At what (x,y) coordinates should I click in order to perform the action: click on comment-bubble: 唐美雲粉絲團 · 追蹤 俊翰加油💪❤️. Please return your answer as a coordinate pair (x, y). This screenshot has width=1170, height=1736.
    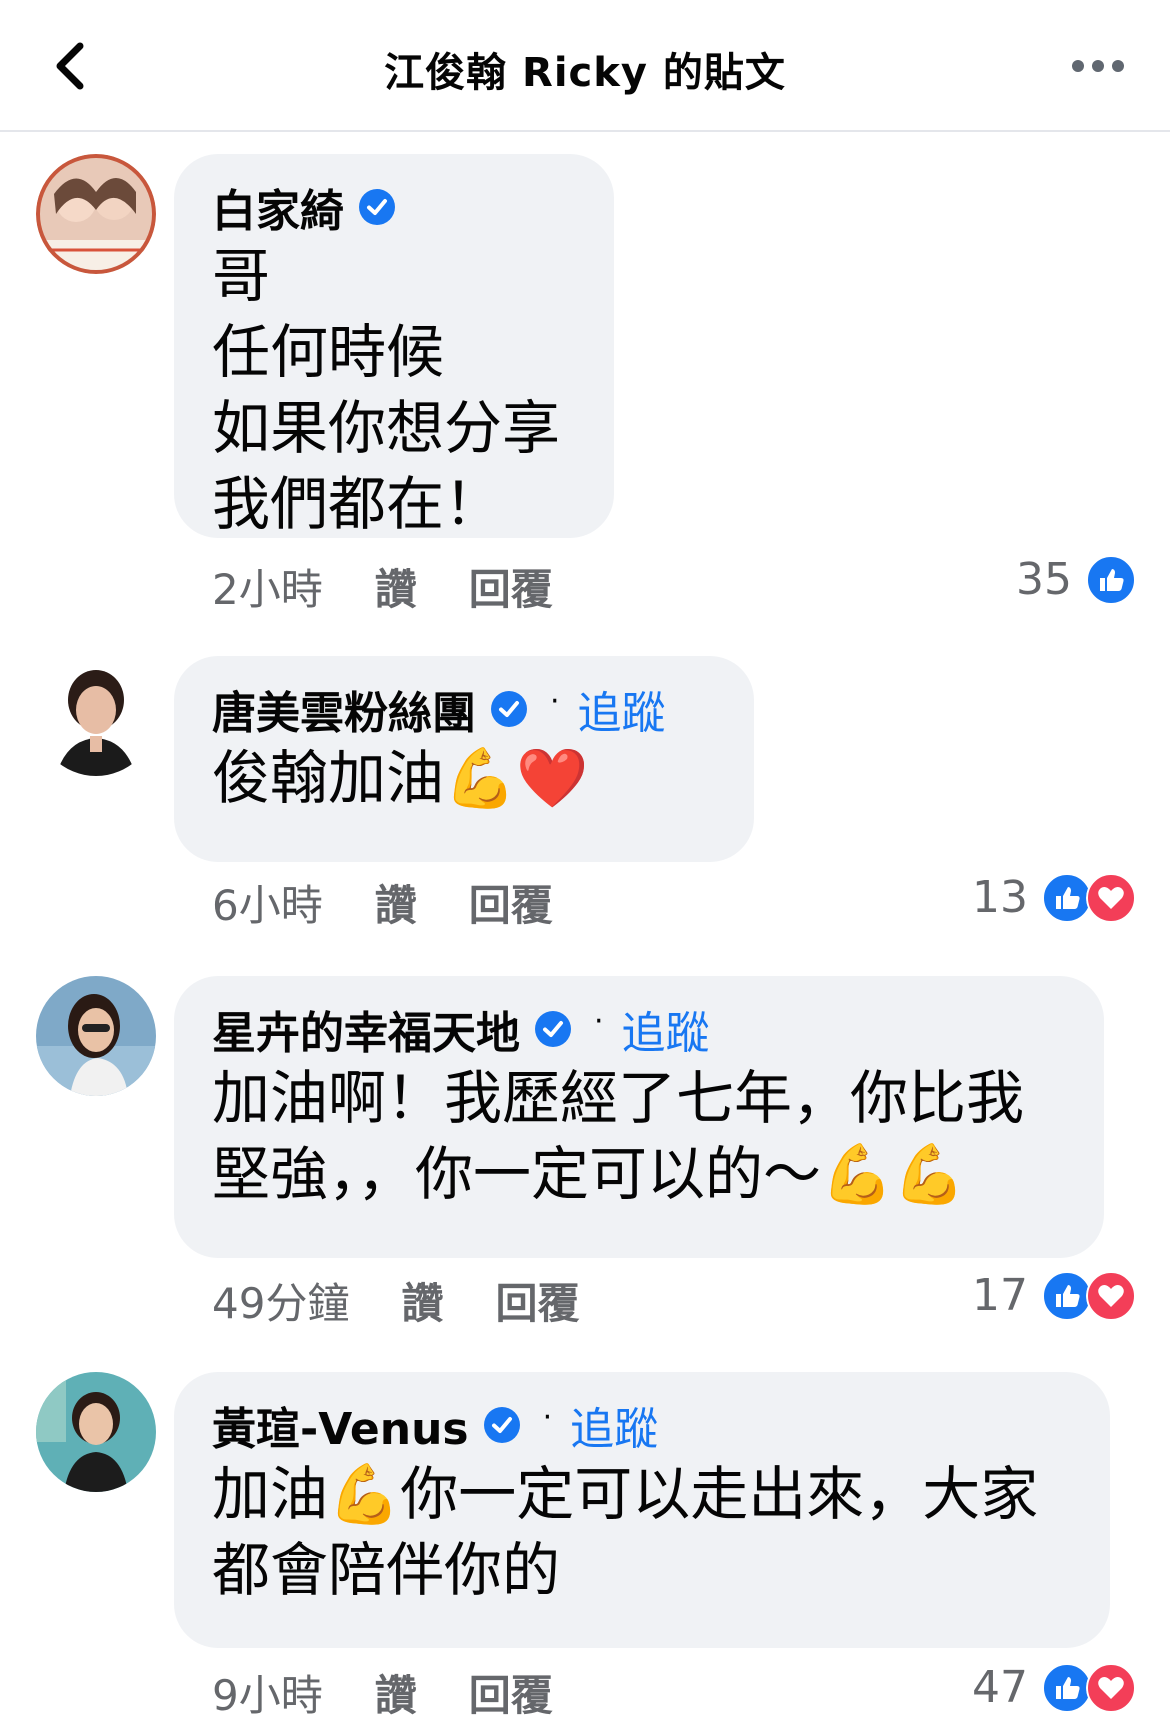
    Looking at the image, I should click on (464, 759).